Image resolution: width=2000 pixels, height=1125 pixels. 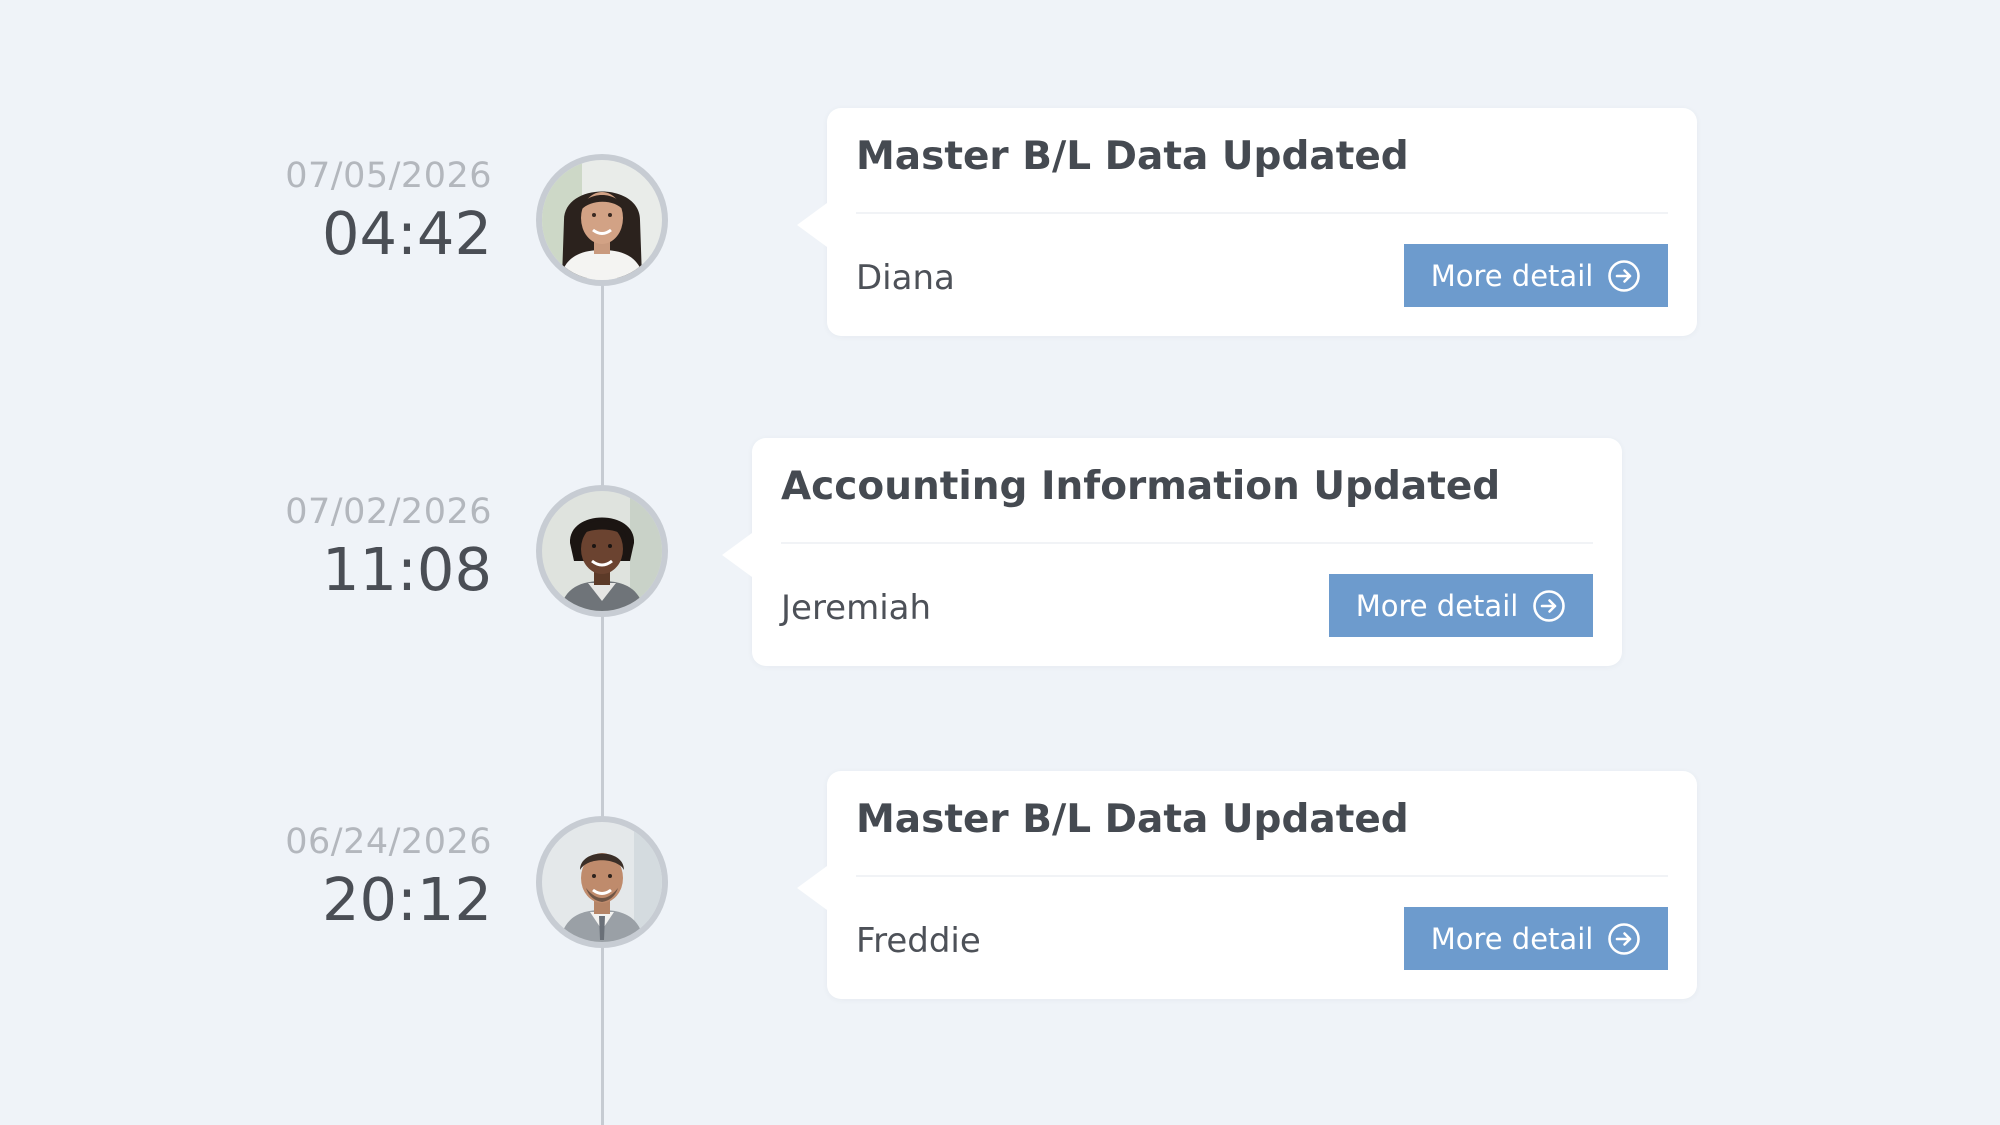 What do you see at coordinates (388, 512) in the screenshot?
I see `entry-date: 07/02/2026` at bounding box center [388, 512].